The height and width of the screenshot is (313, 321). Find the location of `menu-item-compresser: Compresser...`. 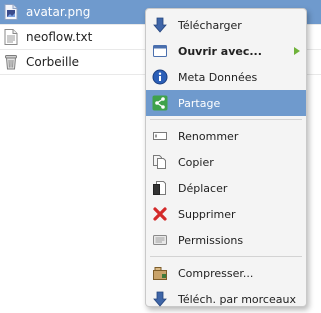

menu-item-compresser: Compresser... is located at coordinates (226, 273).